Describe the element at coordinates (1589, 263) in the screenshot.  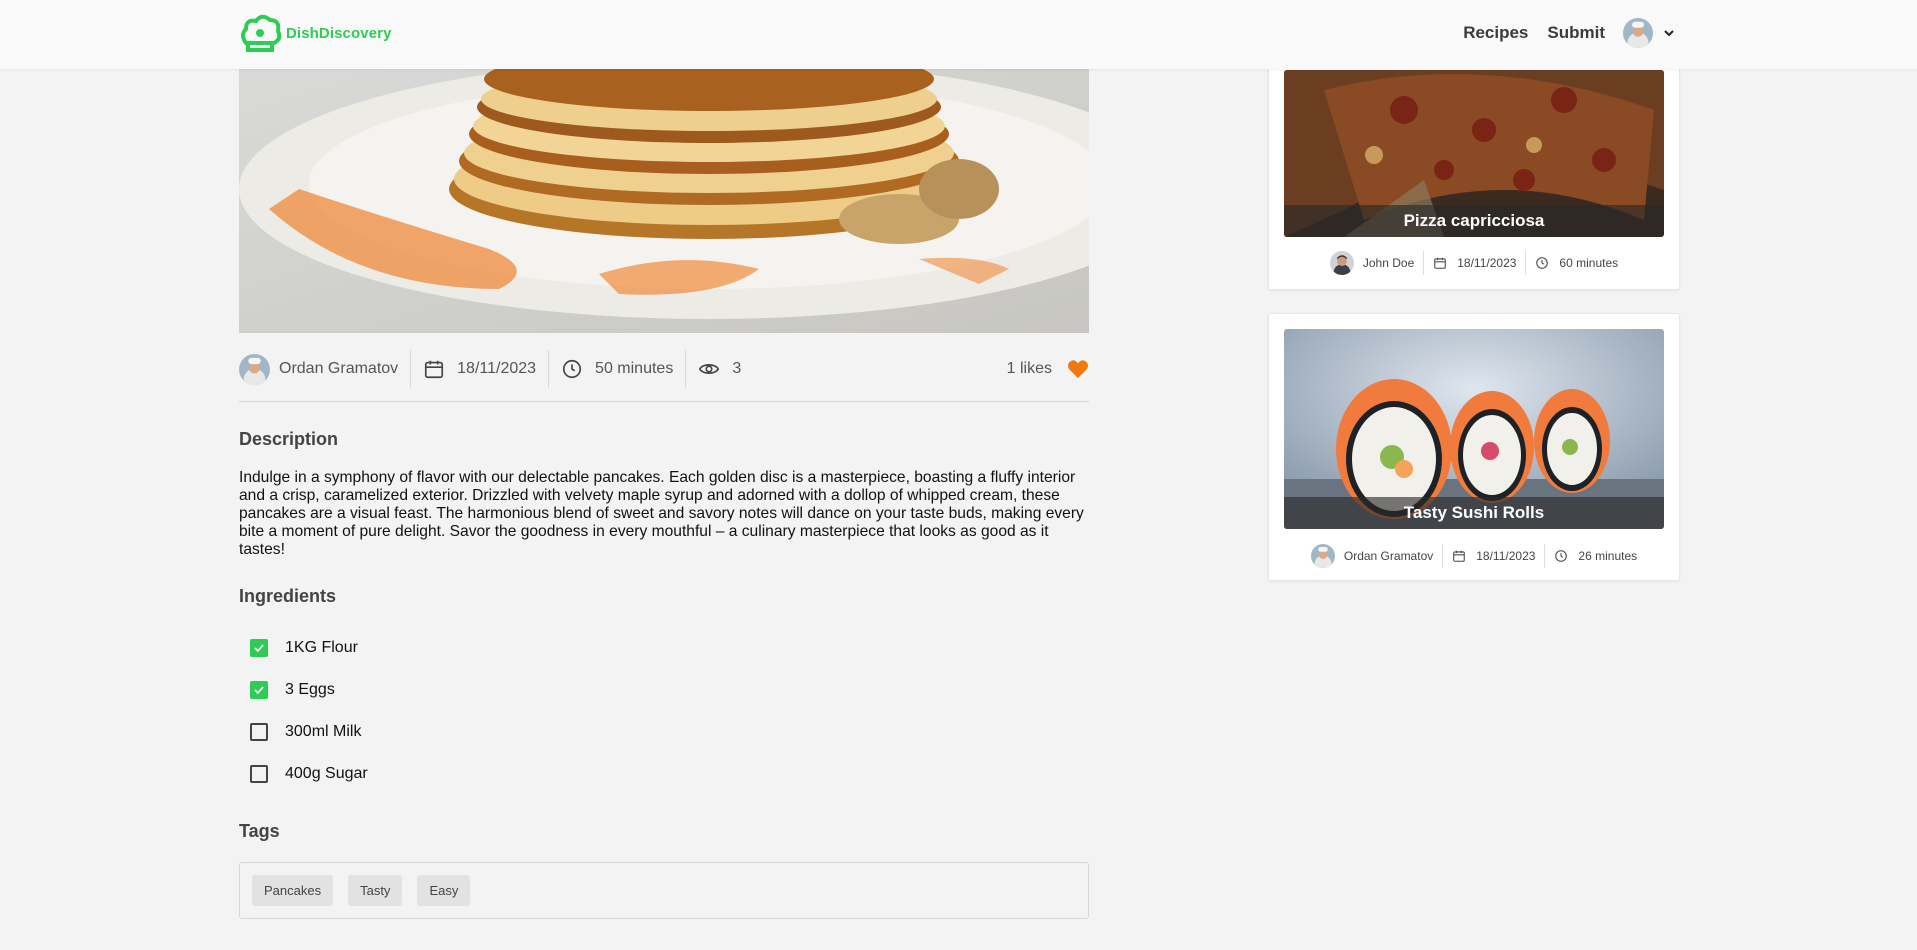
I see `cook-time: 60 minutes` at that location.